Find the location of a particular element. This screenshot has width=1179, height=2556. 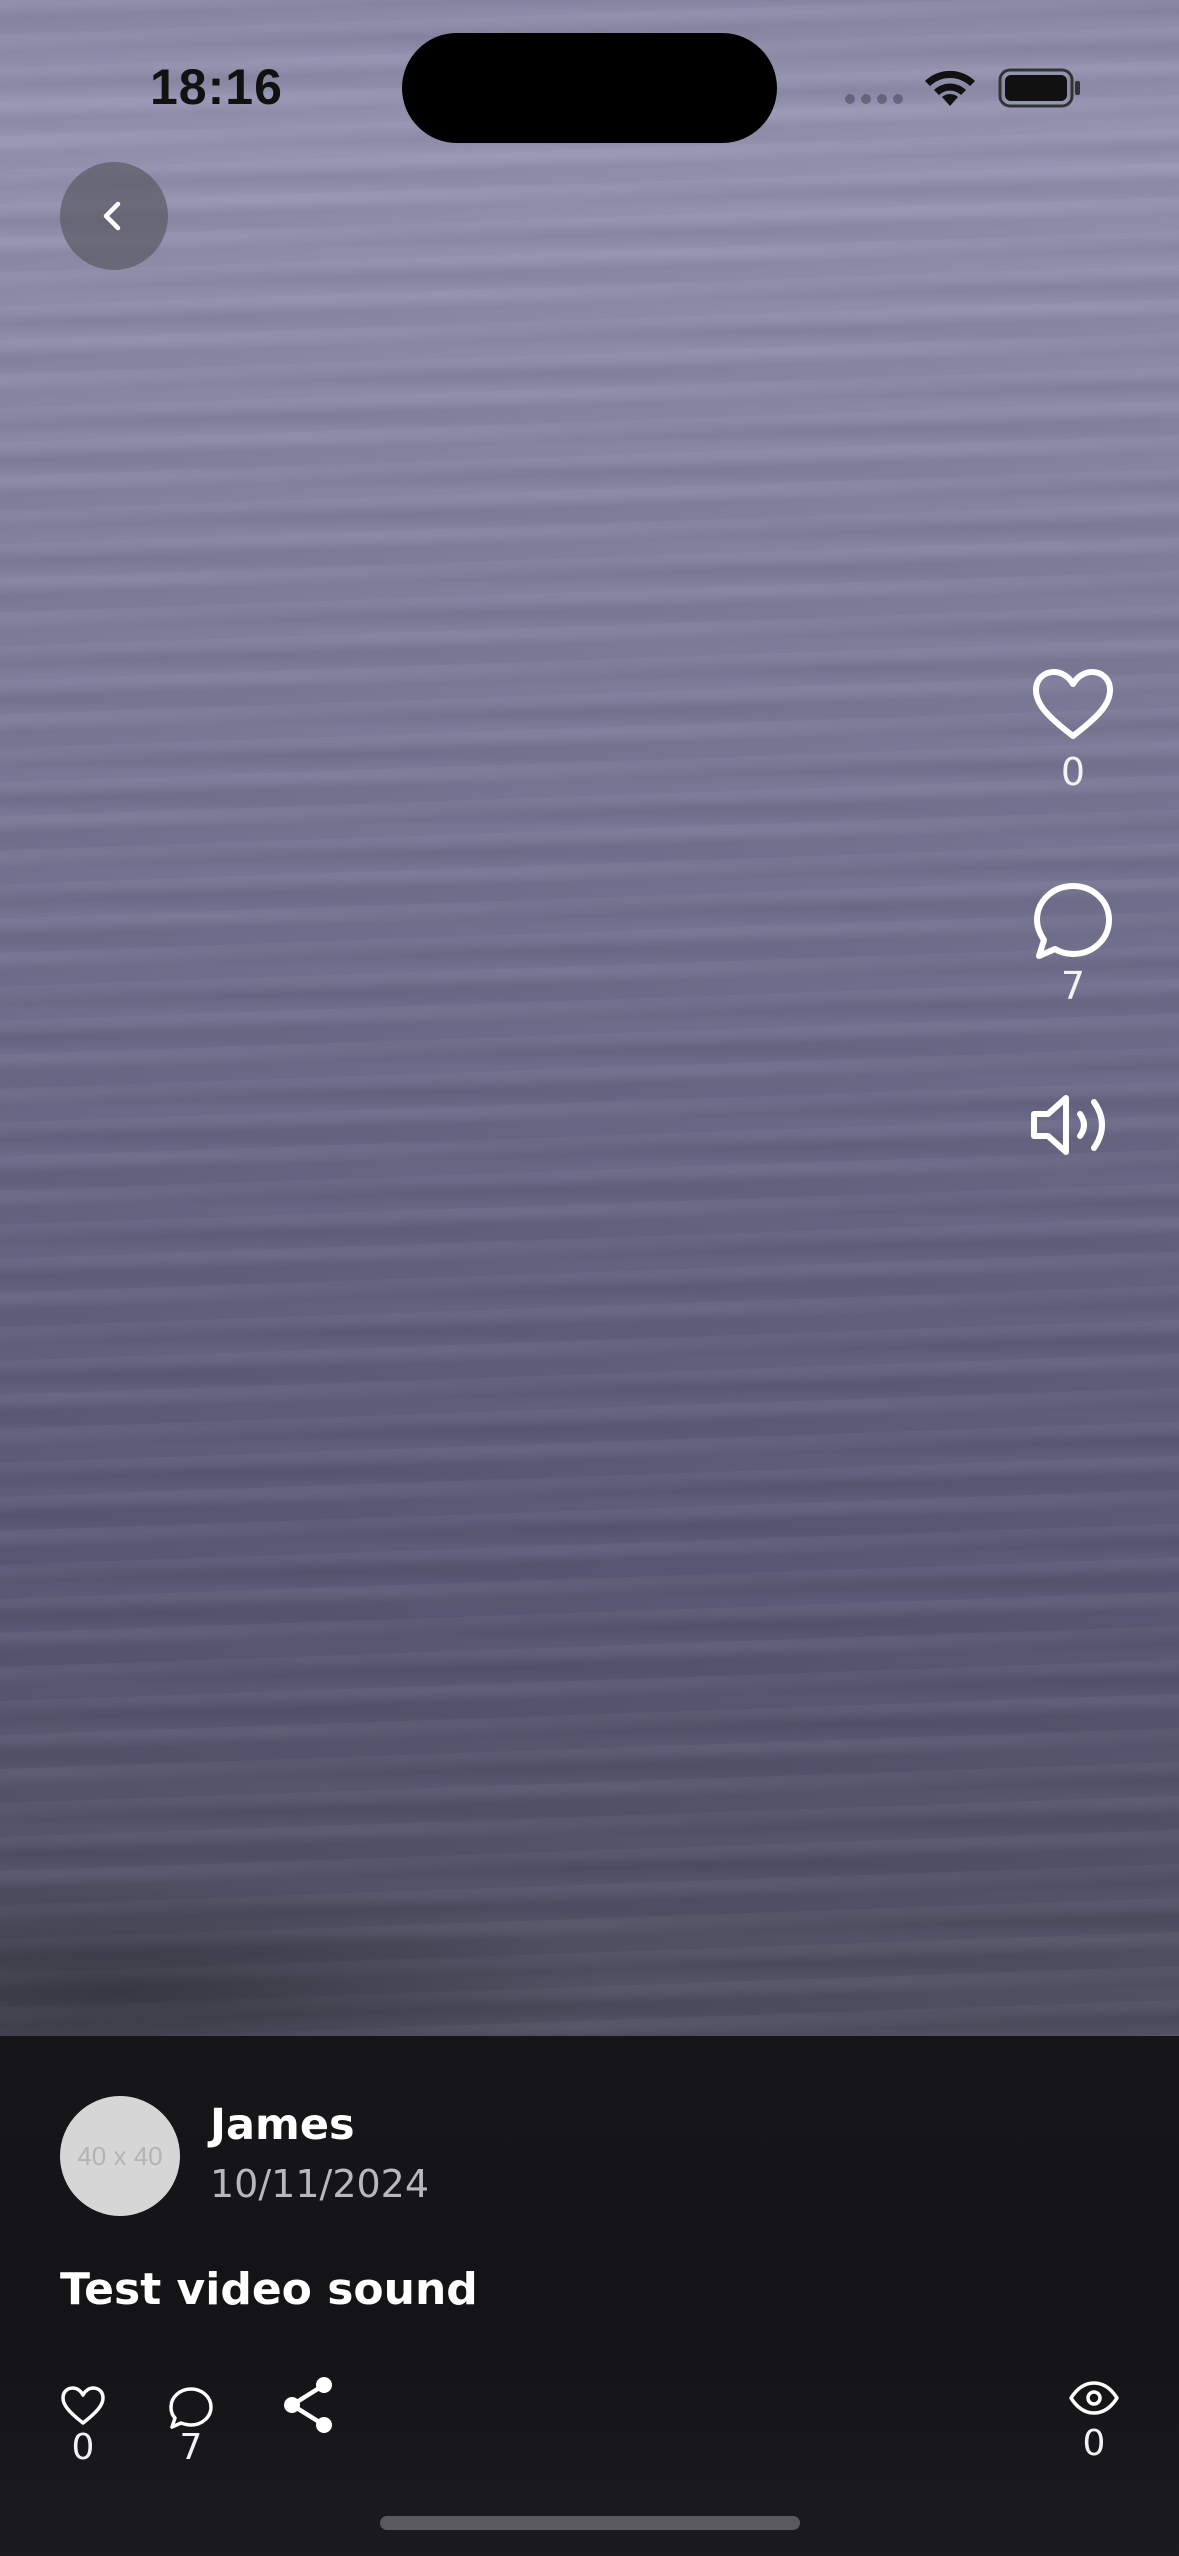

bottom-like-button: 0 is located at coordinates (83, 2427).